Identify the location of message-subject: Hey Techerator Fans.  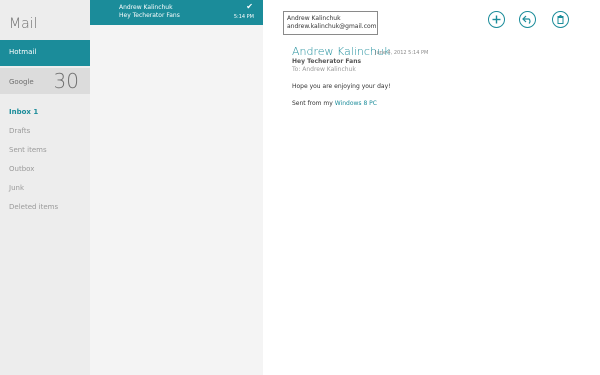
(327, 61).